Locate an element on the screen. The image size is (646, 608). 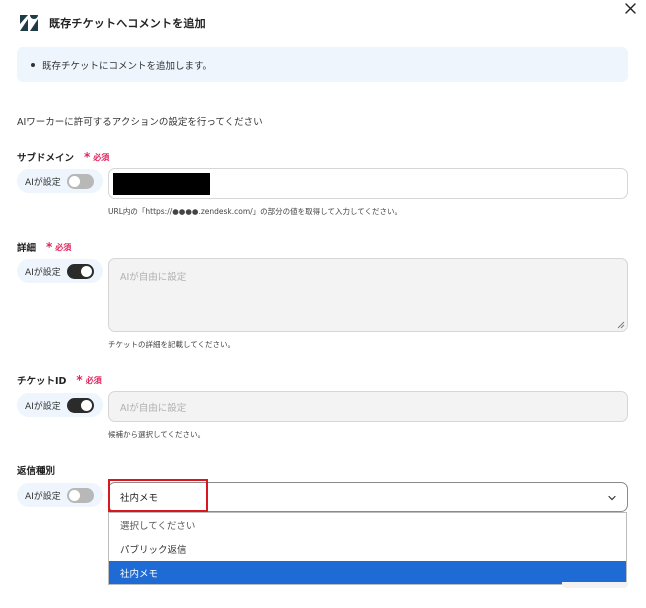
ticket-id-ai-toggle: AIが設定 is located at coordinates (60, 405).